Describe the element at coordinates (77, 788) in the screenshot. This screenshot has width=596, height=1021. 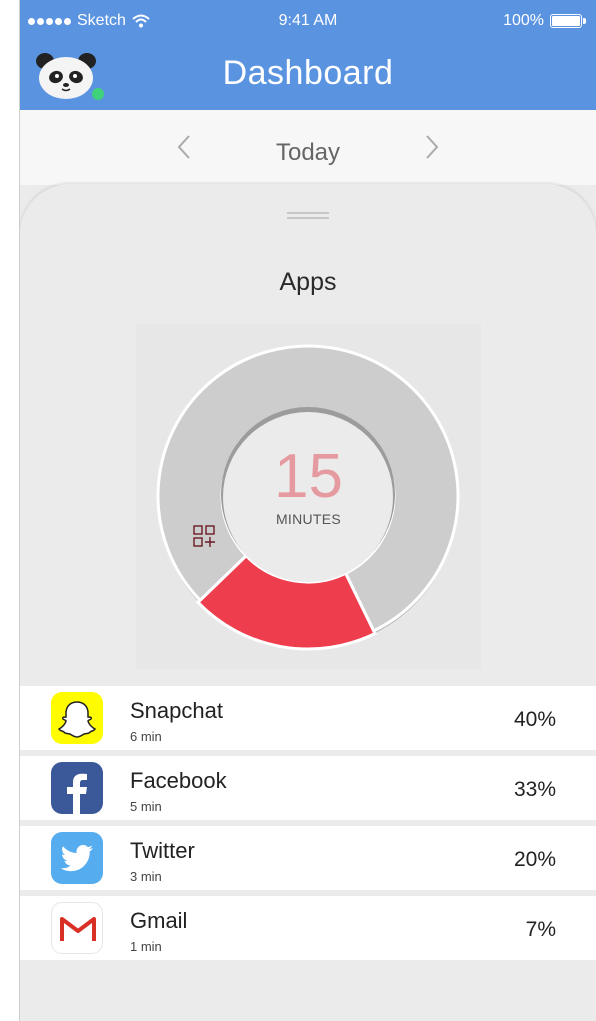
I see `facebook-icon` at that location.